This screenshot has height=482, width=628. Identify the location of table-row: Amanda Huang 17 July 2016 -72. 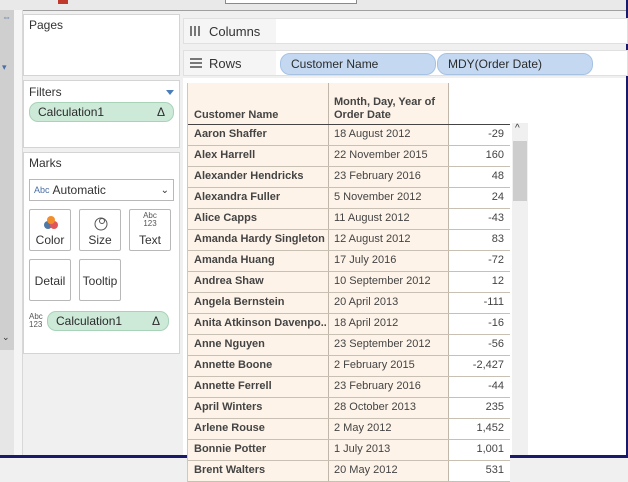
(349, 261).